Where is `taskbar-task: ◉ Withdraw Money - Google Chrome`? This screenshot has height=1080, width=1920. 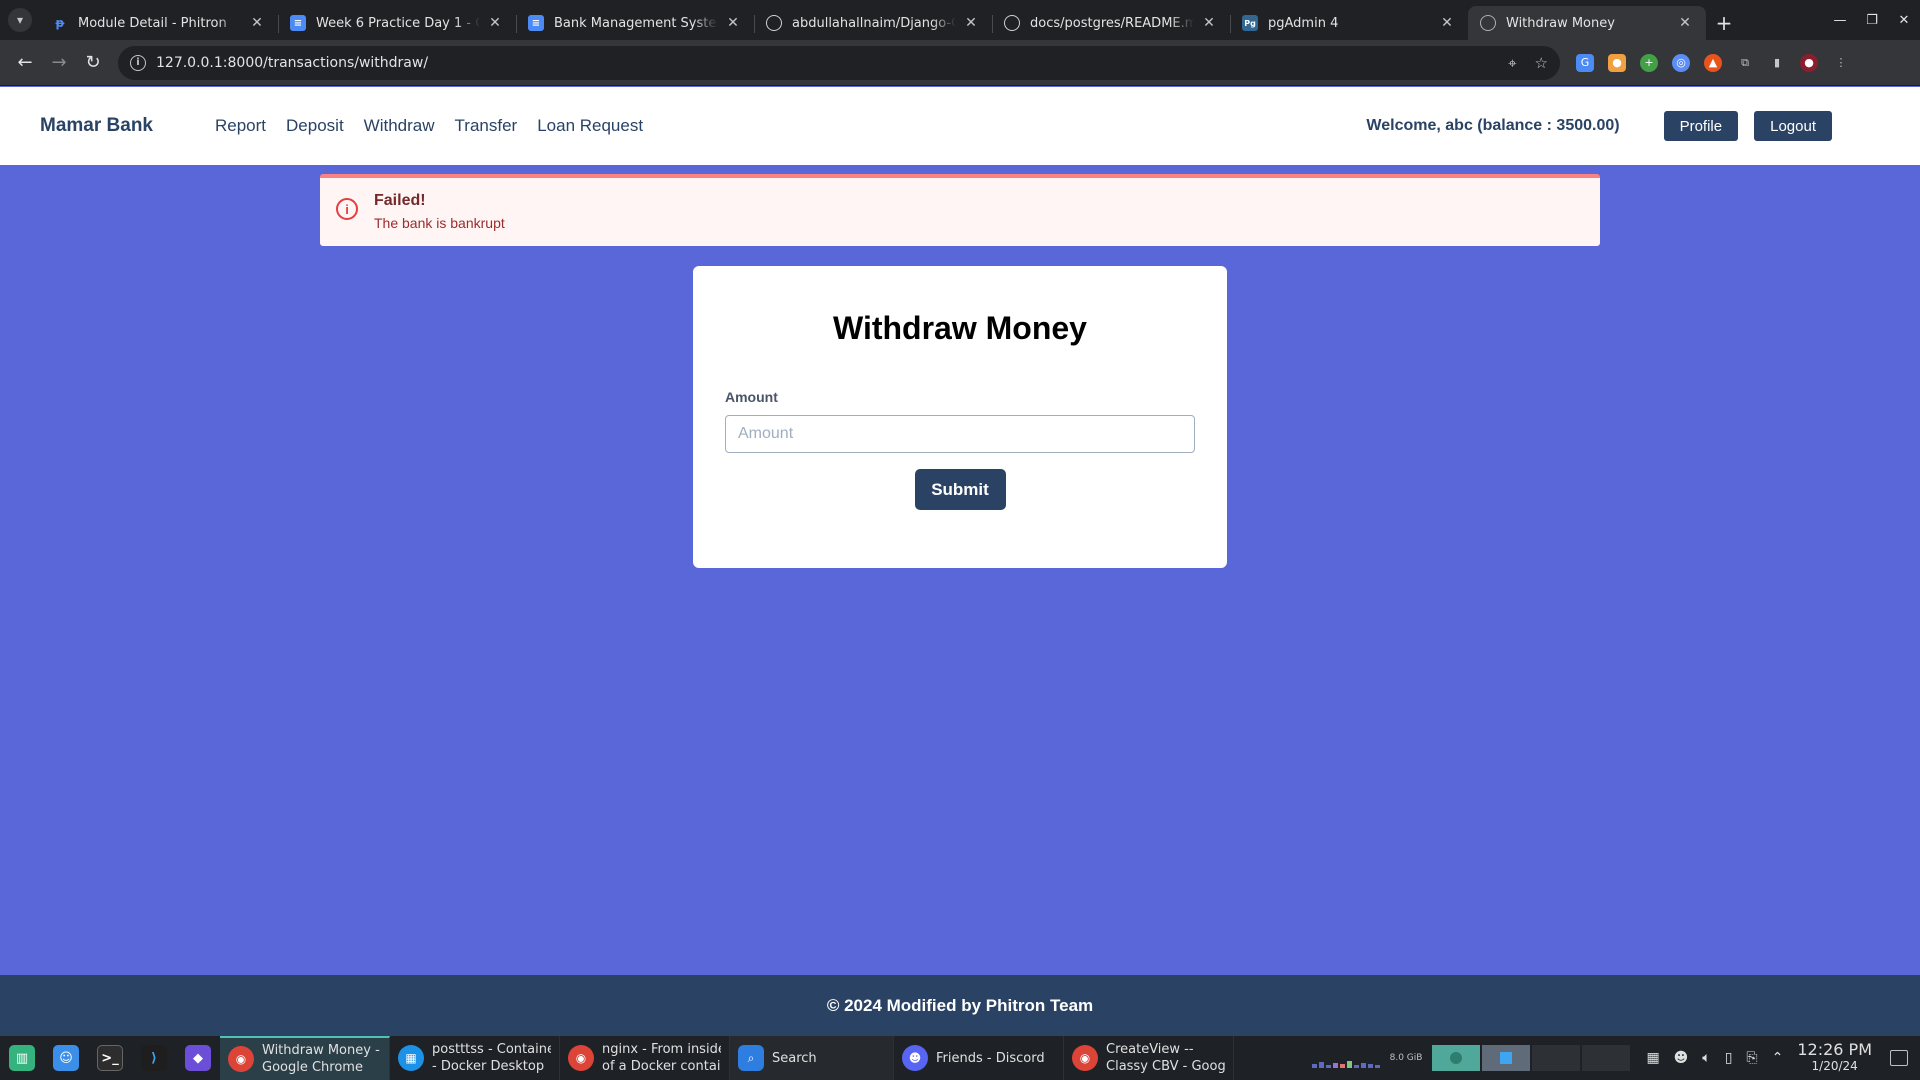
taskbar-task: ◉ Withdraw Money - Google Chrome is located at coordinates (305, 1058).